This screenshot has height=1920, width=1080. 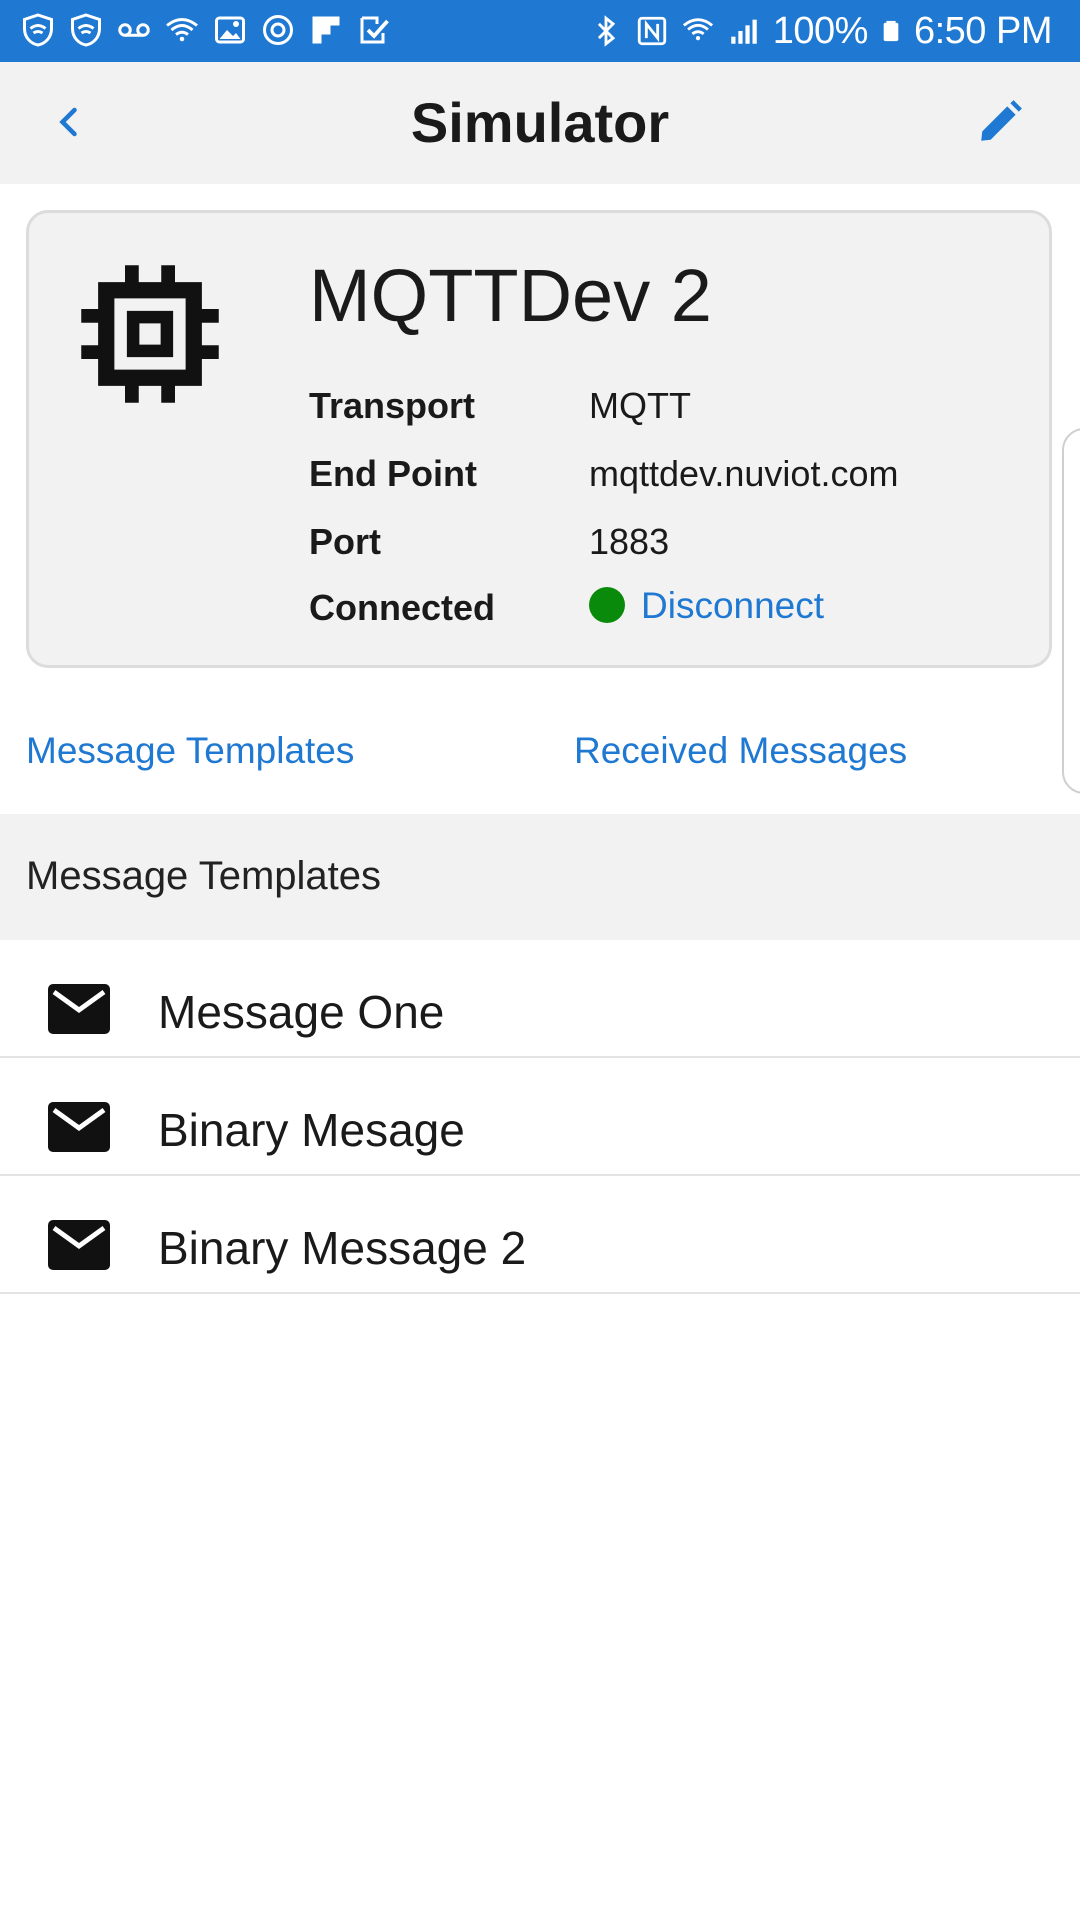 What do you see at coordinates (651, 31) in the screenshot?
I see `nfc-icon` at bounding box center [651, 31].